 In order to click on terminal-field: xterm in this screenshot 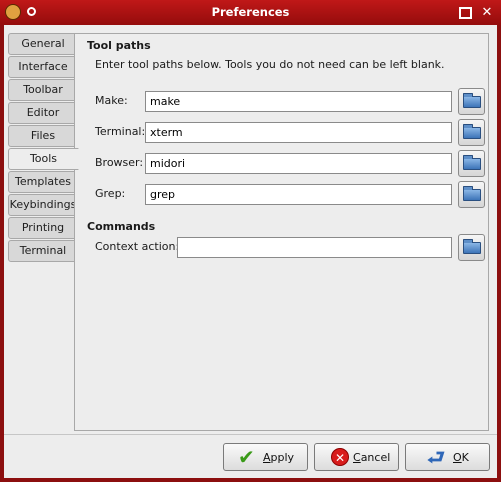, I will do `click(298, 132)`.